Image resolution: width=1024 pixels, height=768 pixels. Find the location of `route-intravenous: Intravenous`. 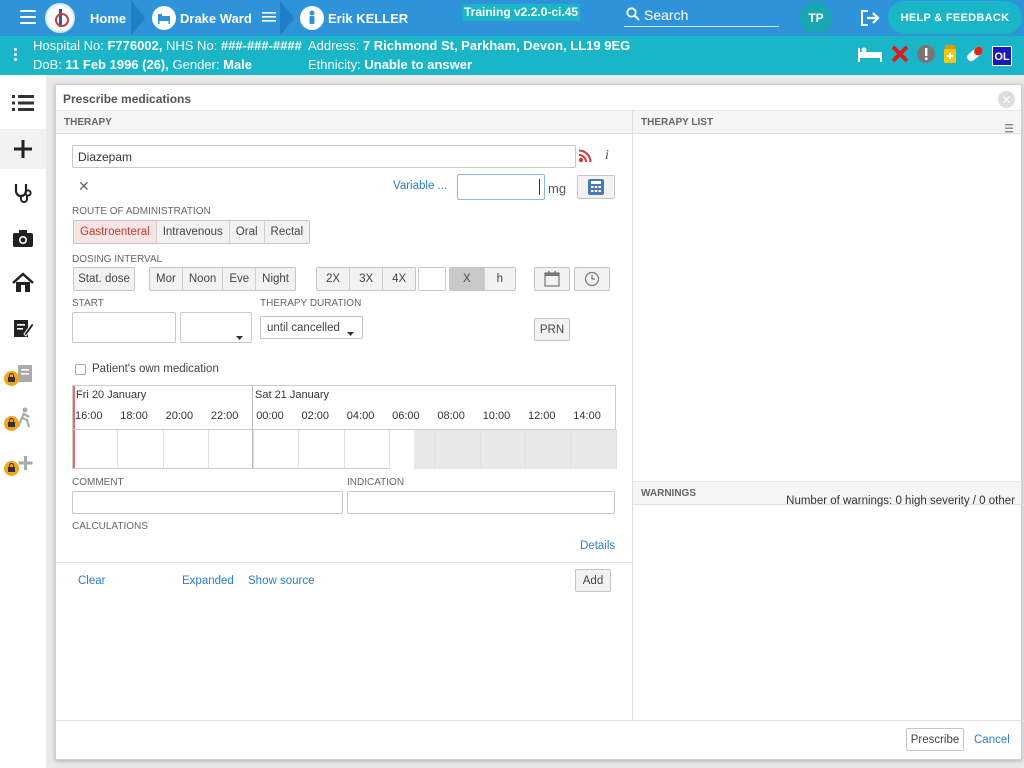

route-intravenous: Intravenous is located at coordinates (193, 232).